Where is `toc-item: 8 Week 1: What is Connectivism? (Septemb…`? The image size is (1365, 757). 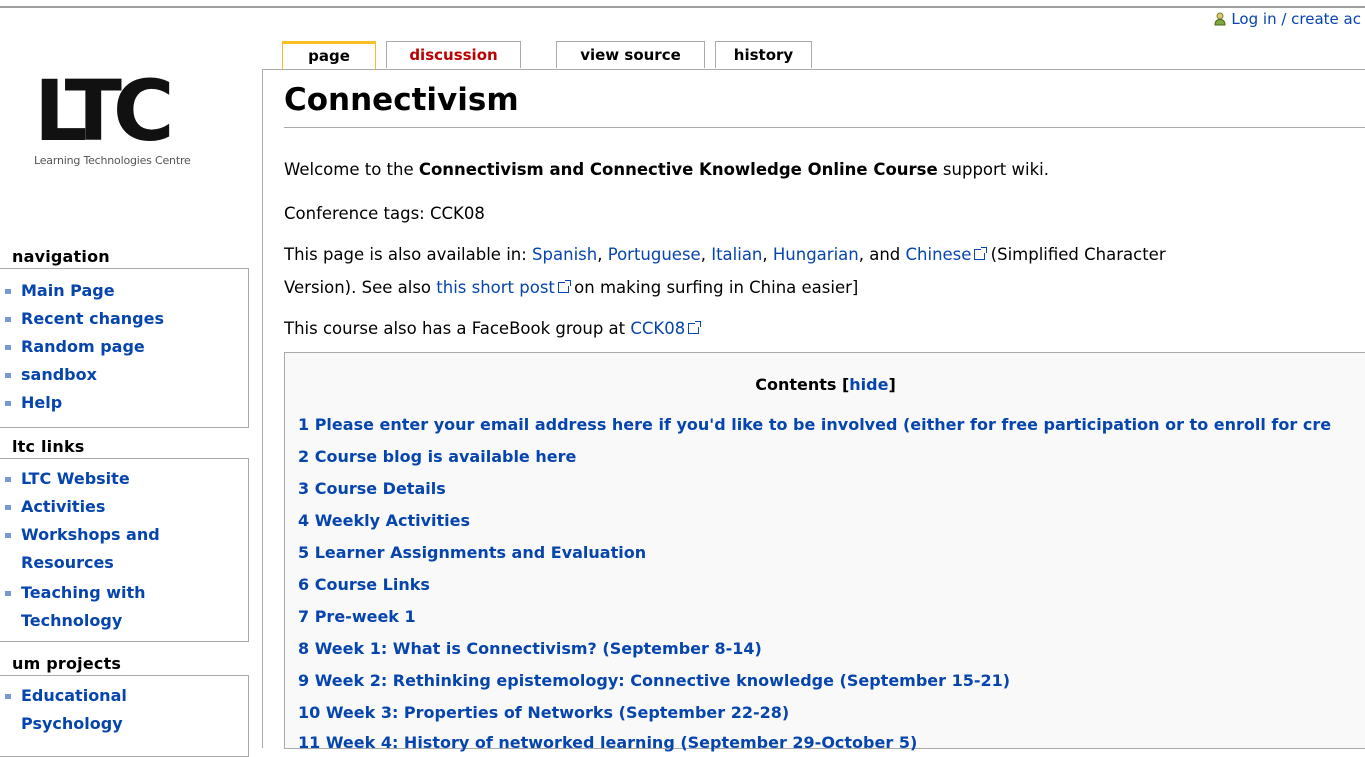
toc-item: 8 Week 1: What is Connectivism? (Septemb… is located at coordinates (530, 648).